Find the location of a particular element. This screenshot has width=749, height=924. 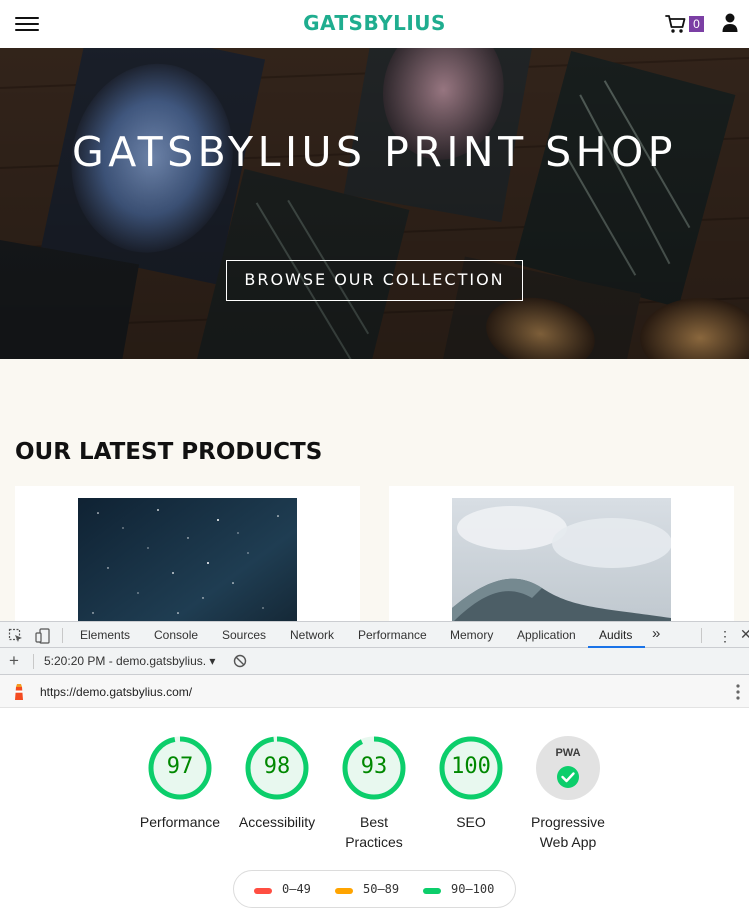

gauge-score: 97 is located at coordinates (180, 766).